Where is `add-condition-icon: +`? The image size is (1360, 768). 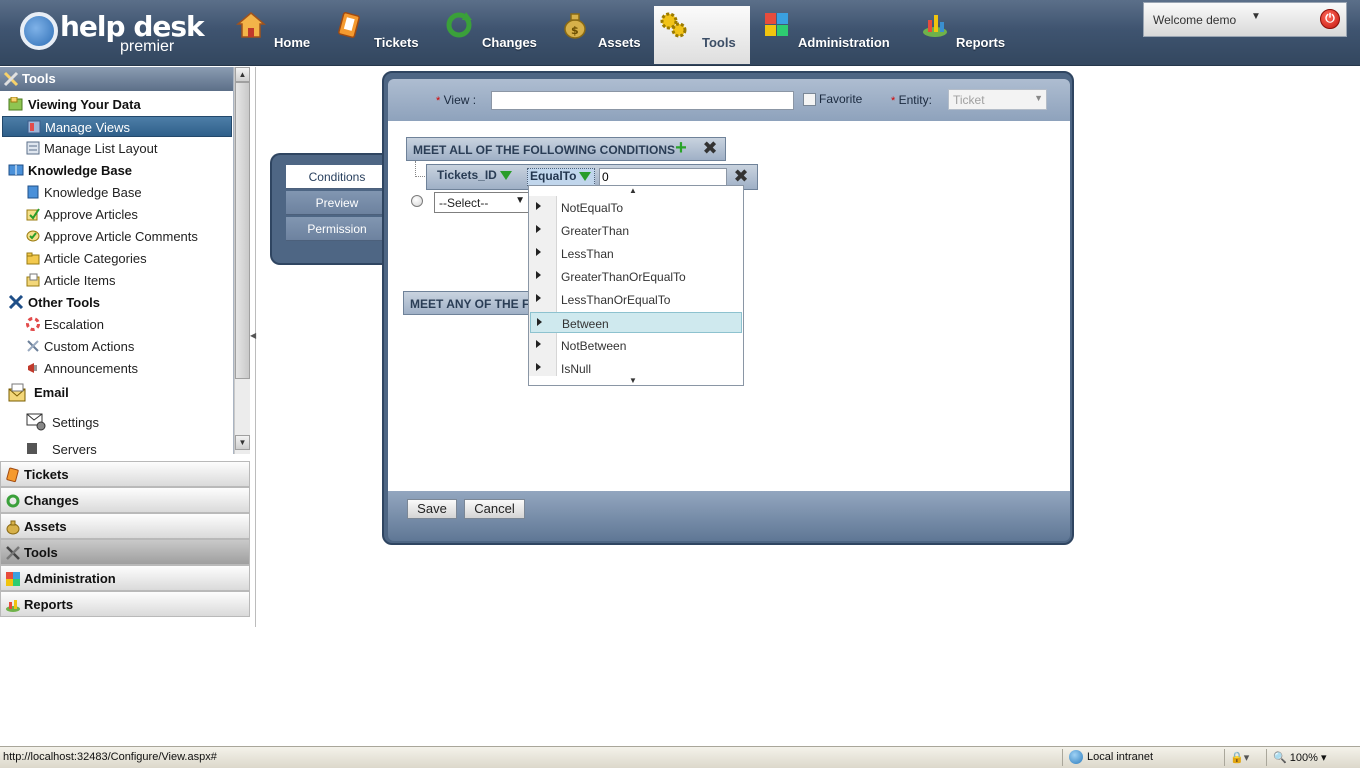
add-condition-icon: + is located at coordinates (681, 148).